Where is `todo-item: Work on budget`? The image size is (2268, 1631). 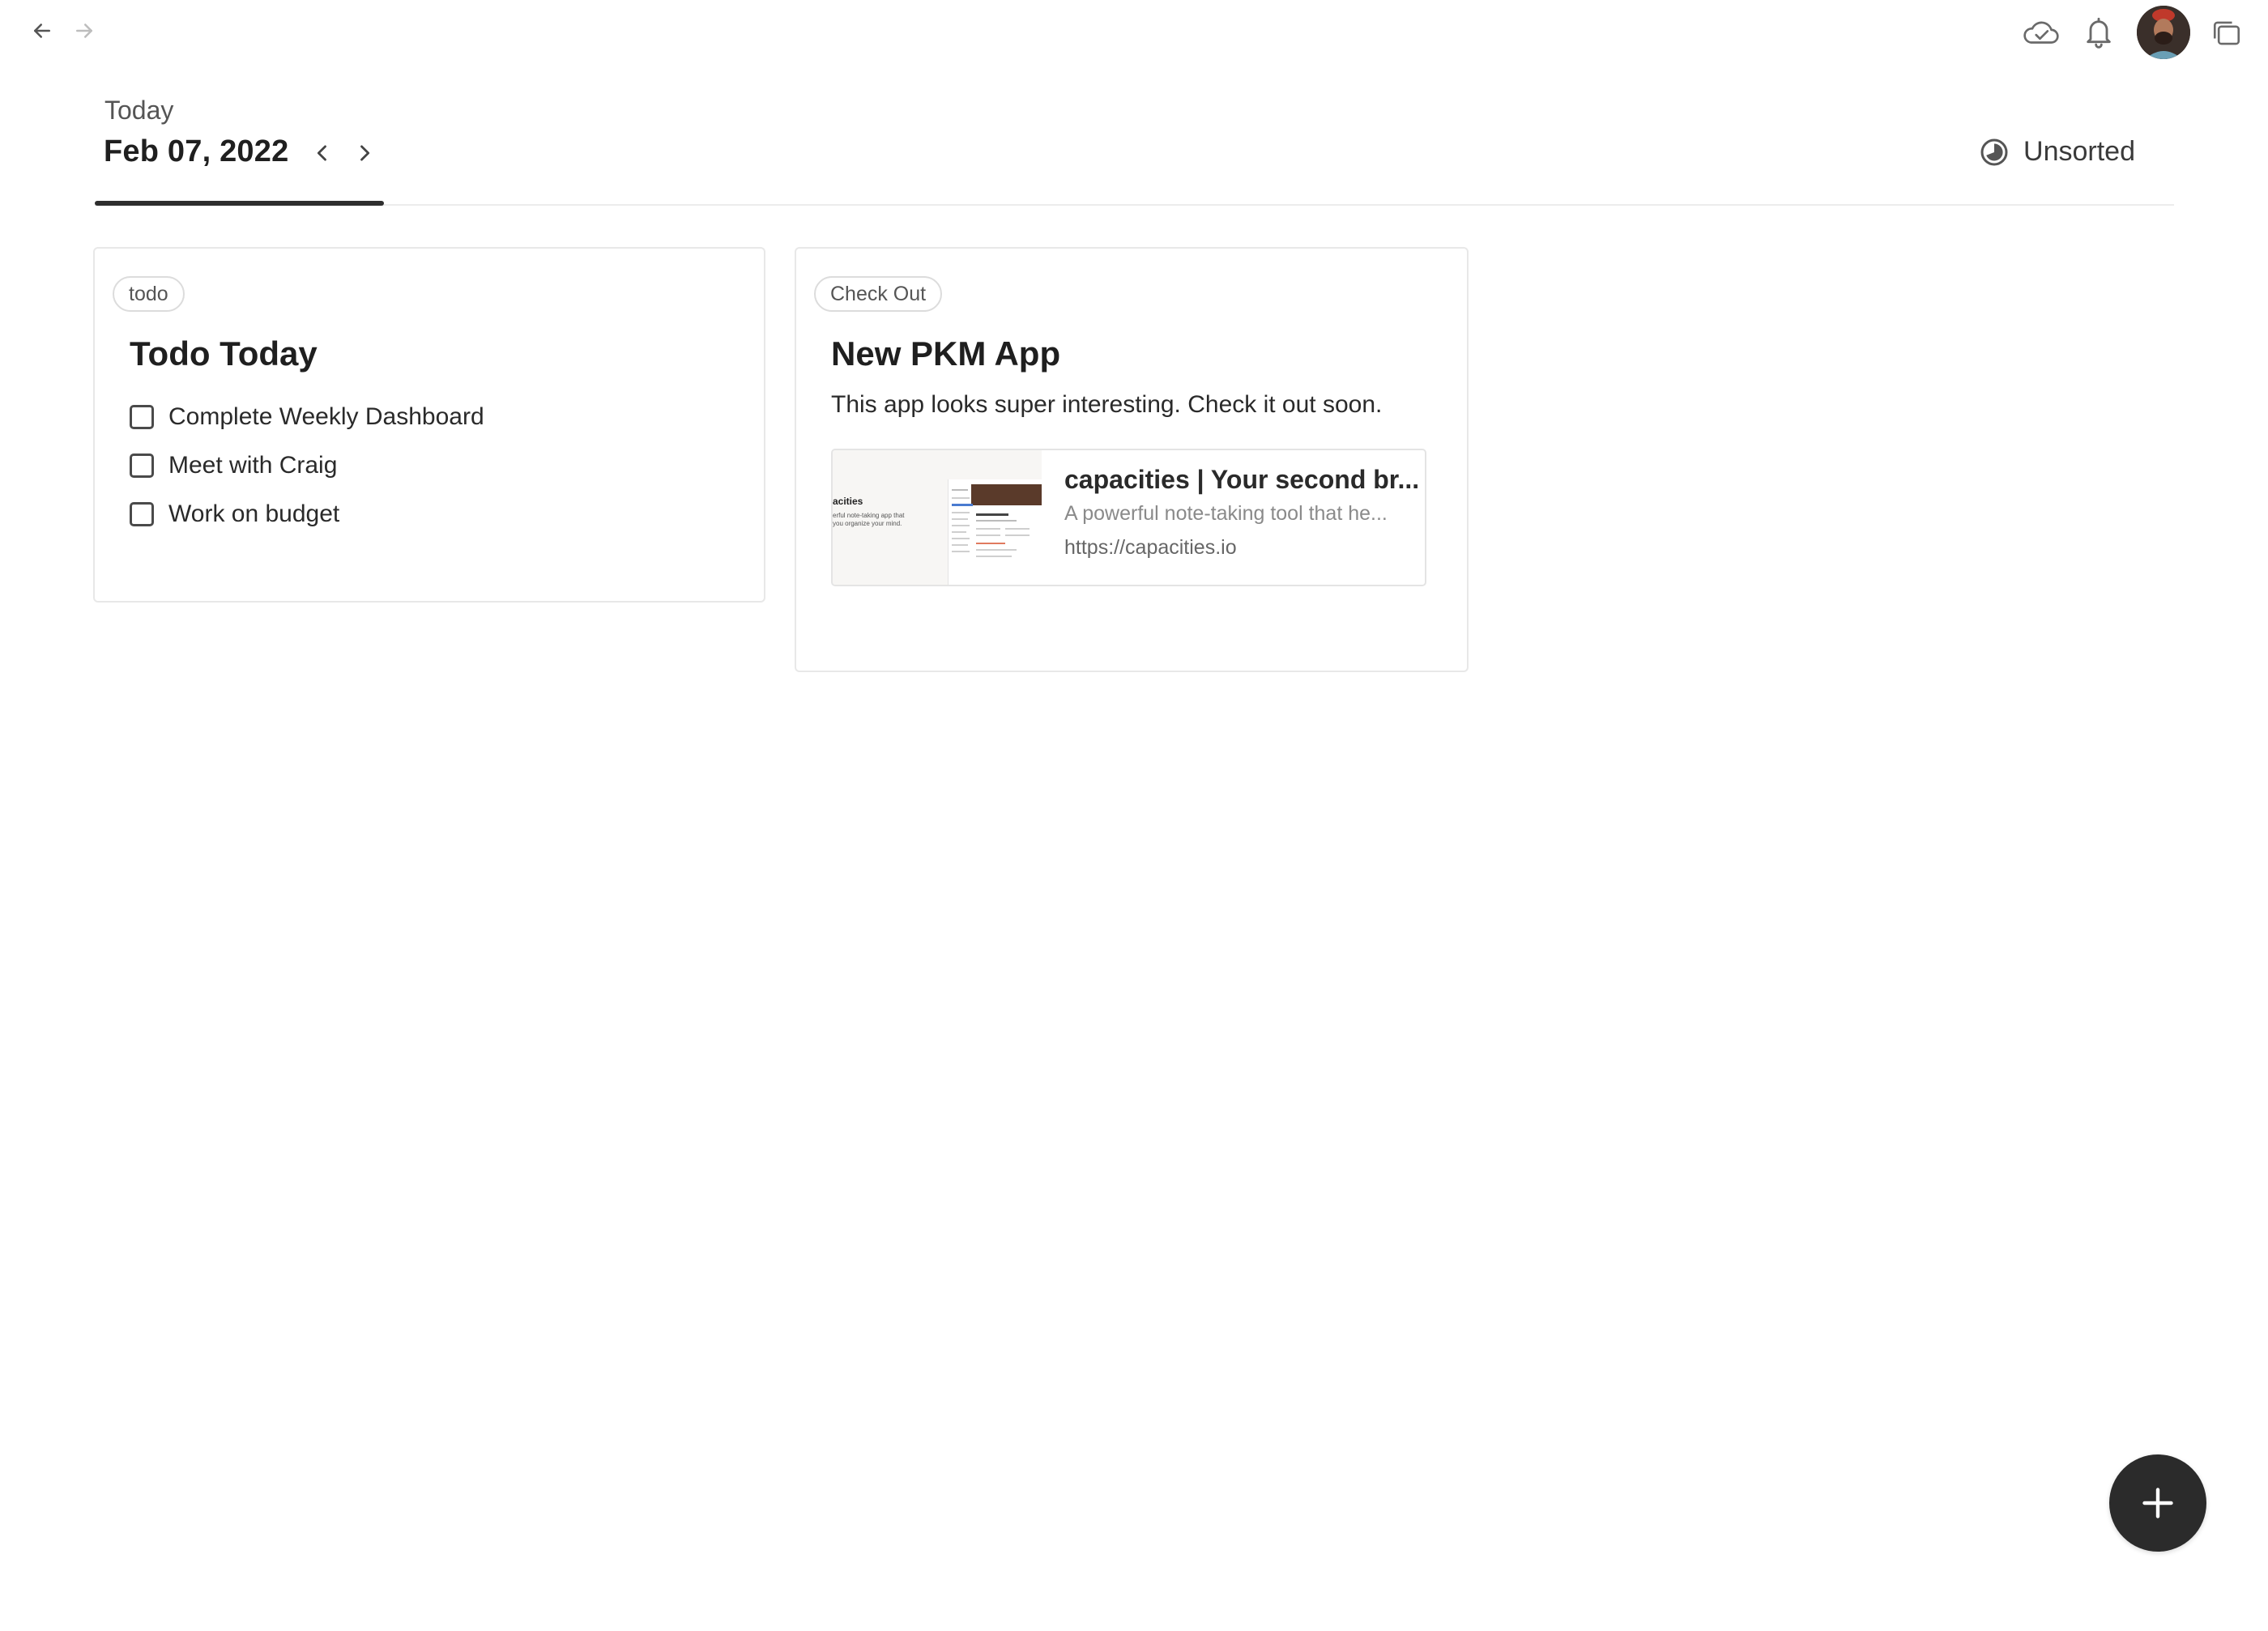
todo-item: Work on budget is located at coordinates (307, 514).